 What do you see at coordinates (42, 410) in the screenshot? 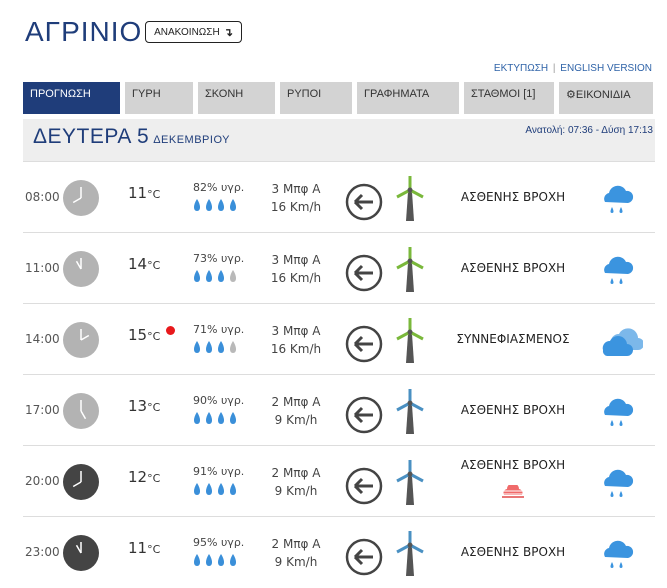
I see `time-label: 17:00` at bounding box center [42, 410].